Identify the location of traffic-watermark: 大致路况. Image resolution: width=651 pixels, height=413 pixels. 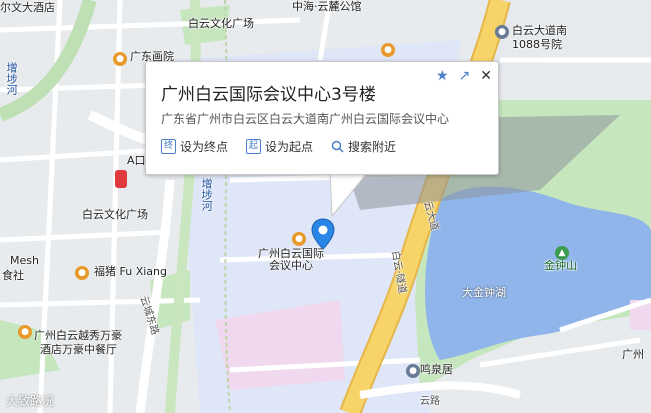
(30, 401).